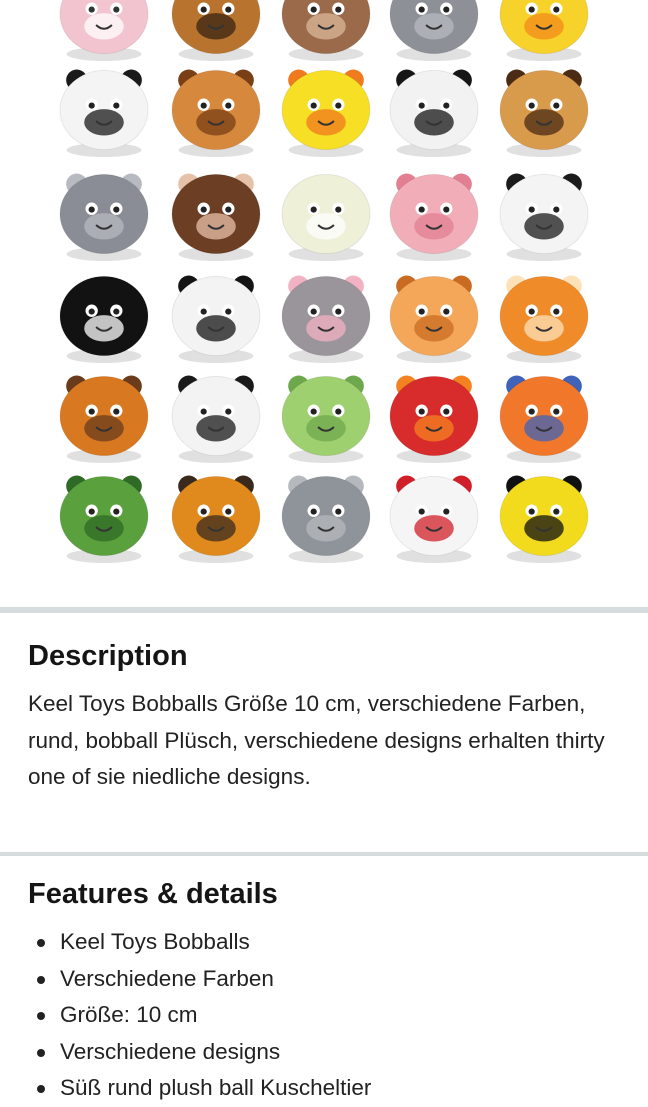 This screenshot has width=648, height=1107. Describe the element at coordinates (434, 30) in the screenshot. I see `plush-hippo-grey` at that location.